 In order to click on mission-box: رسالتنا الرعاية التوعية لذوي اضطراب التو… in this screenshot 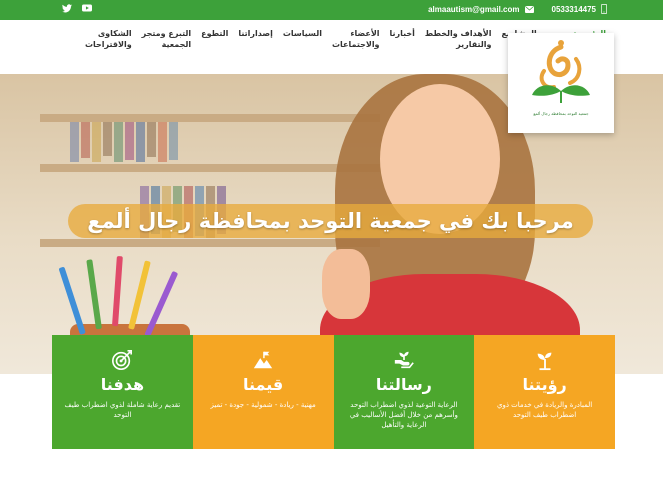, I will do `click(404, 392)`.